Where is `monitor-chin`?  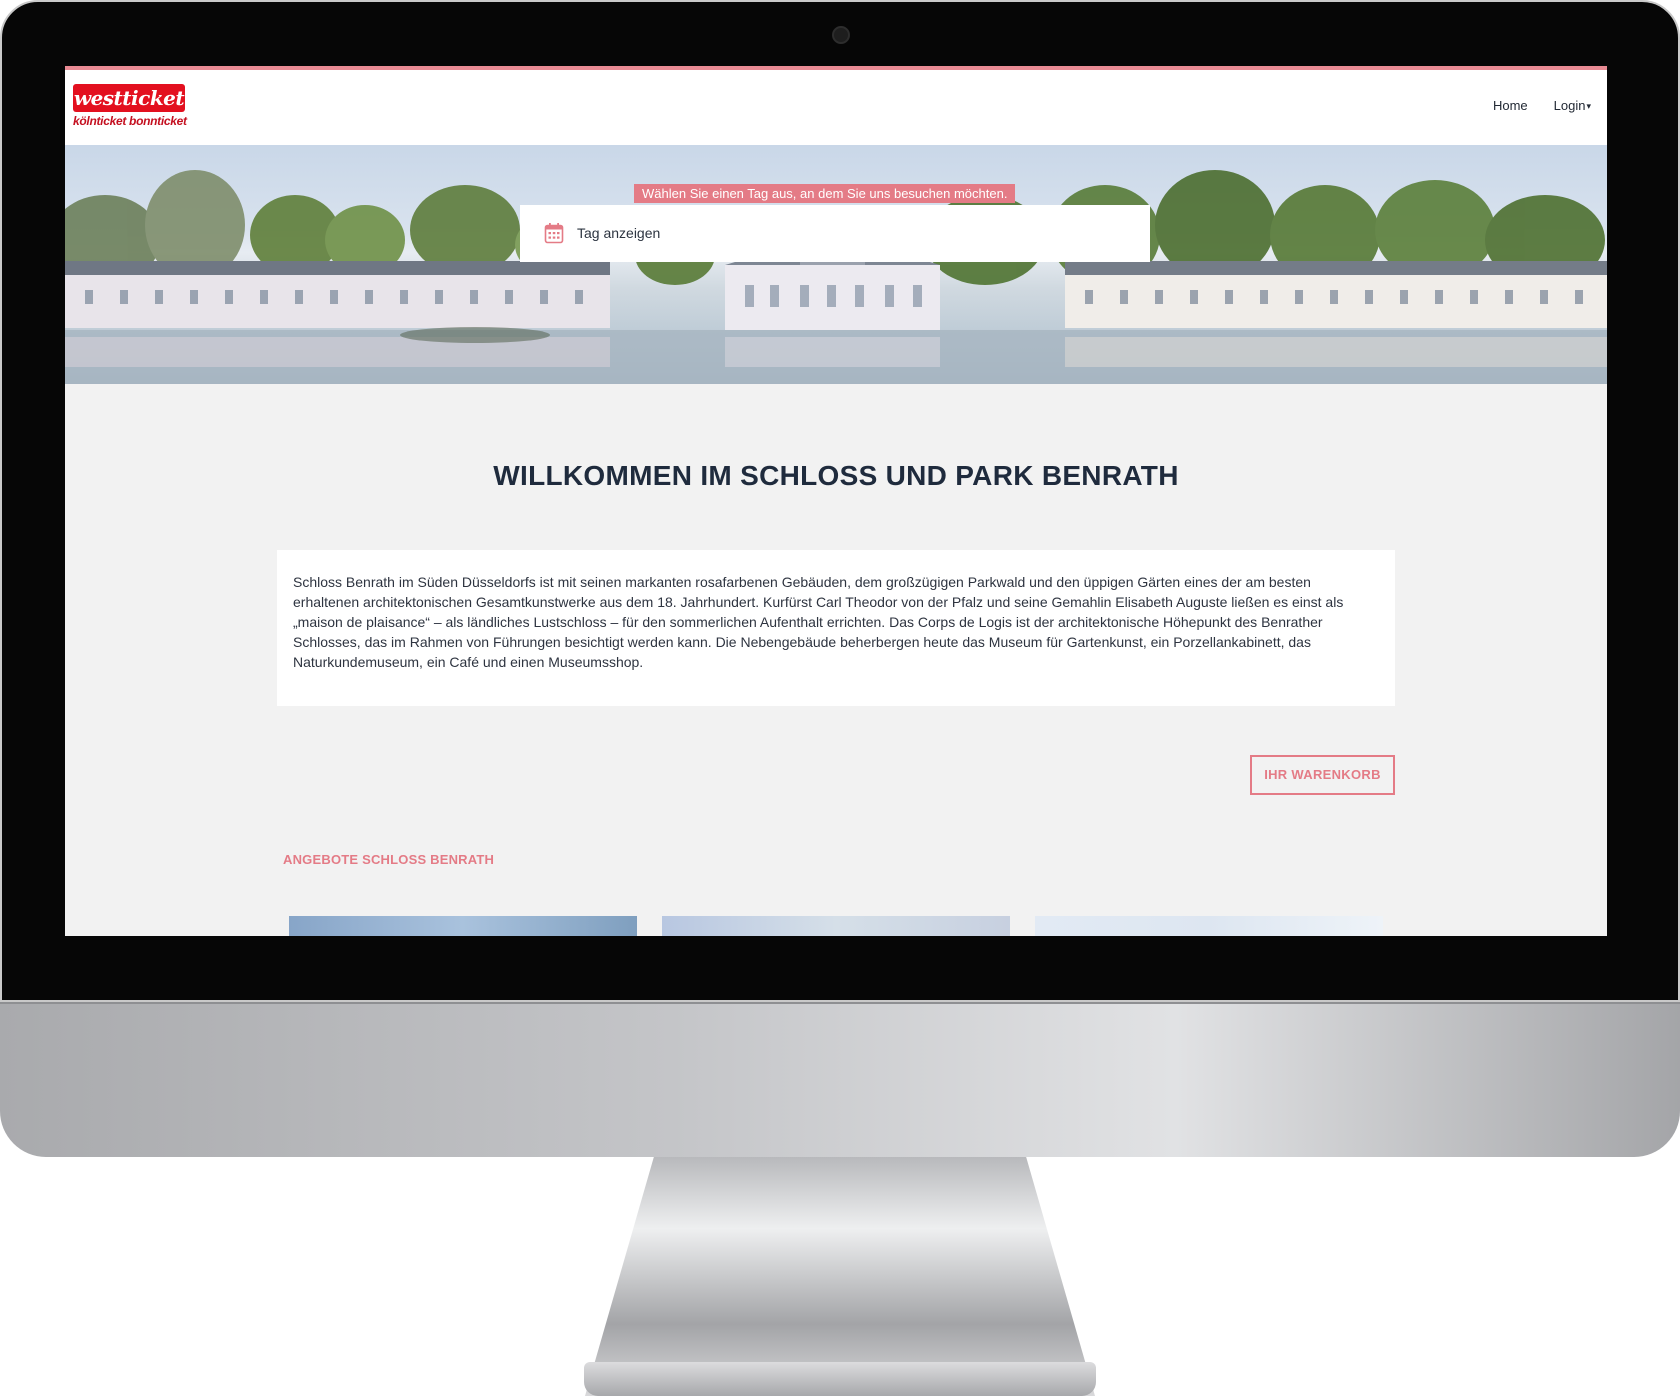
monitor-chin is located at coordinates (840, 1079).